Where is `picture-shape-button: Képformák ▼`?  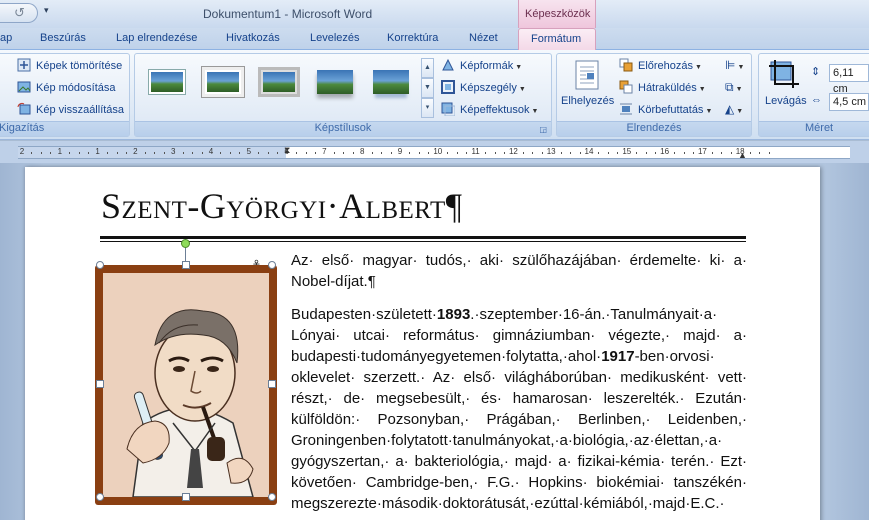 picture-shape-button: Képformák ▼ is located at coordinates (481, 66).